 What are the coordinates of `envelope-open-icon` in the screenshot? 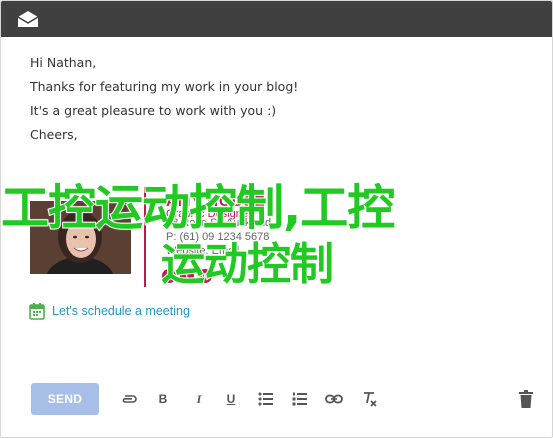 It's located at (28, 19).